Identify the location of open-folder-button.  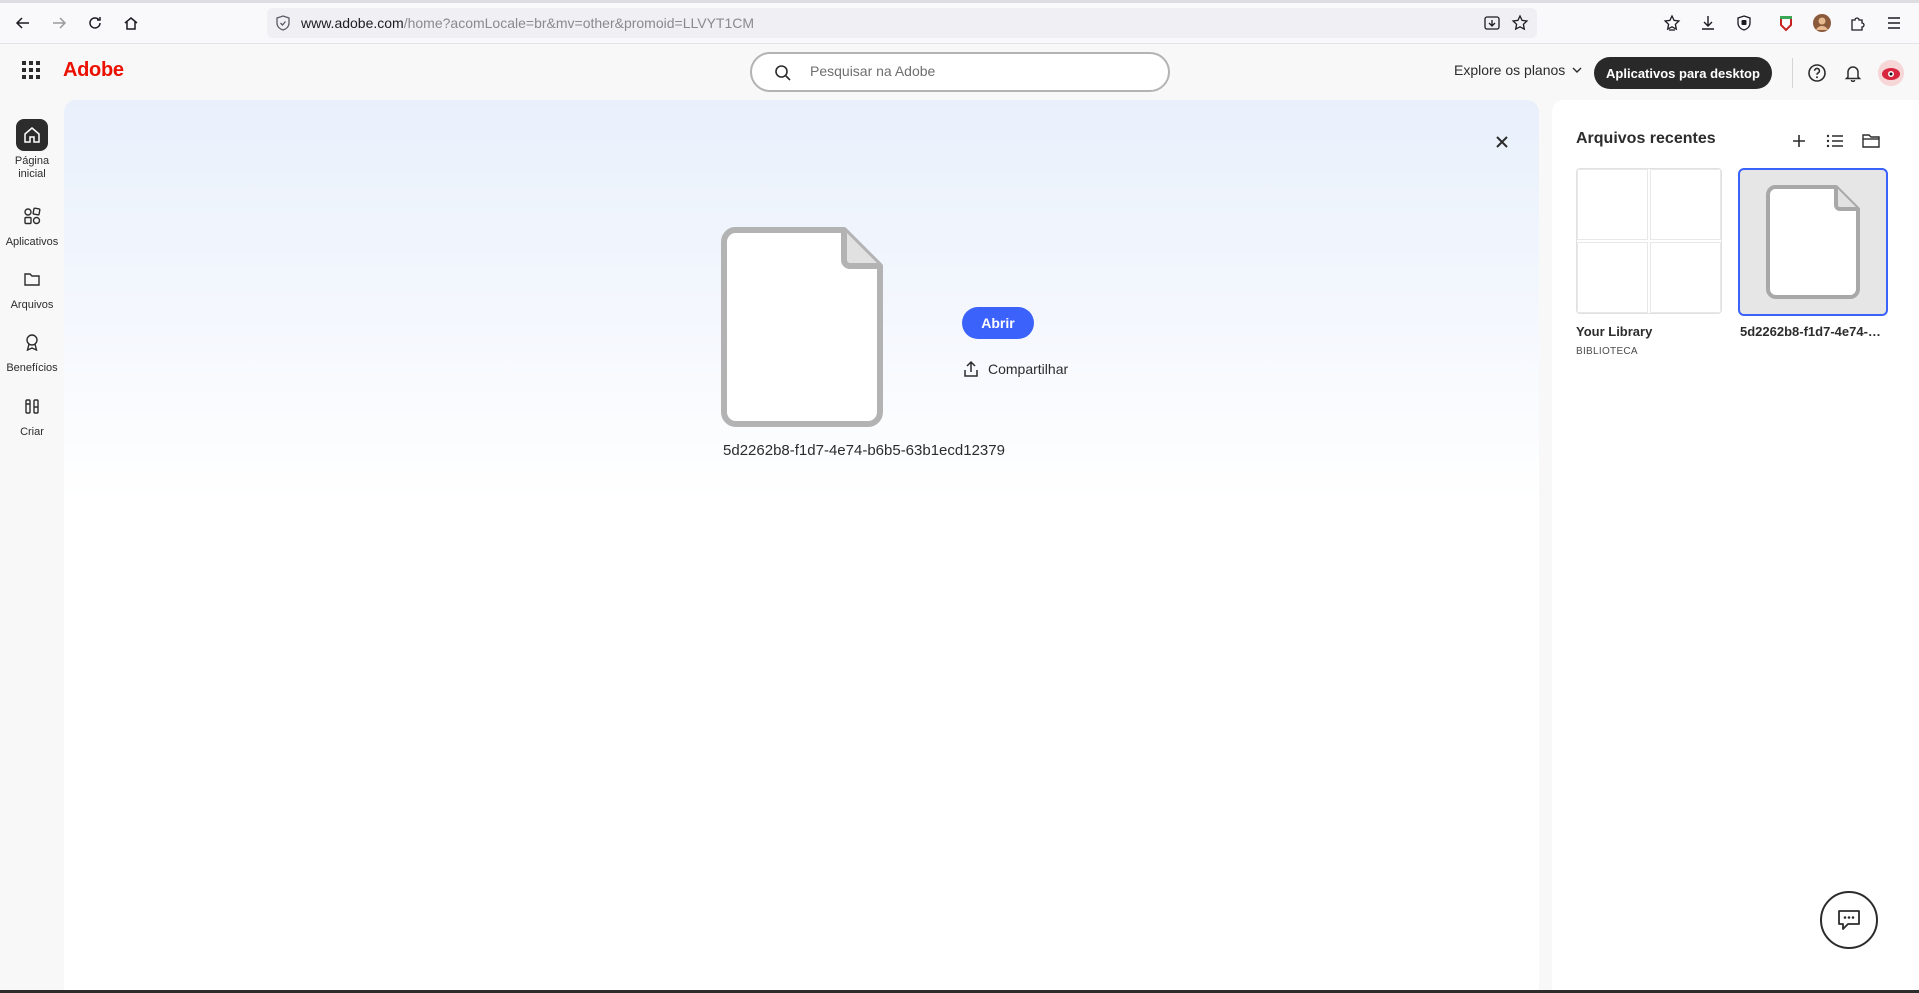
(1871, 141).